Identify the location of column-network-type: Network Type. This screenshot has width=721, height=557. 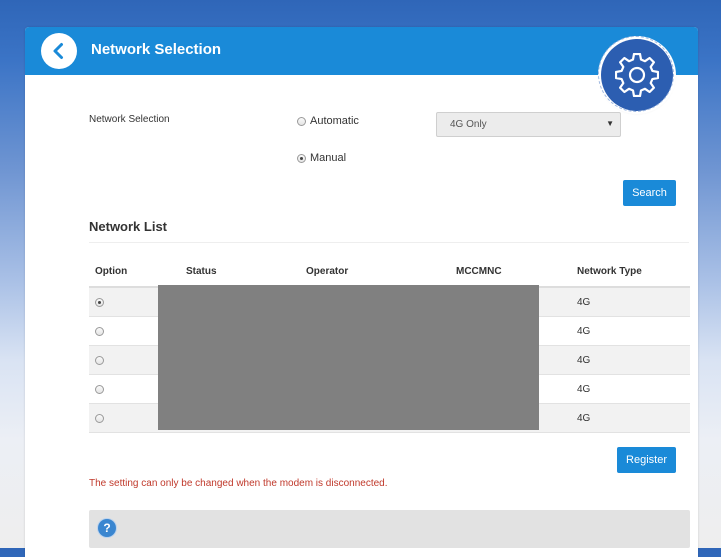
(609, 271).